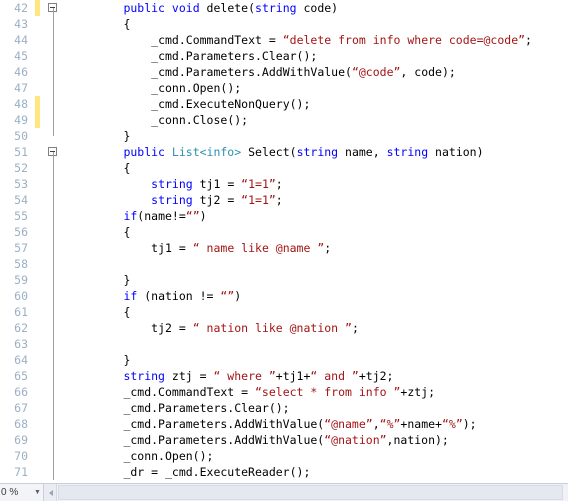 This screenshot has width=568, height=501. Describe the element at coordinates (362, 152) in the screenshot. I see `code-token-pln: name,` at that location.